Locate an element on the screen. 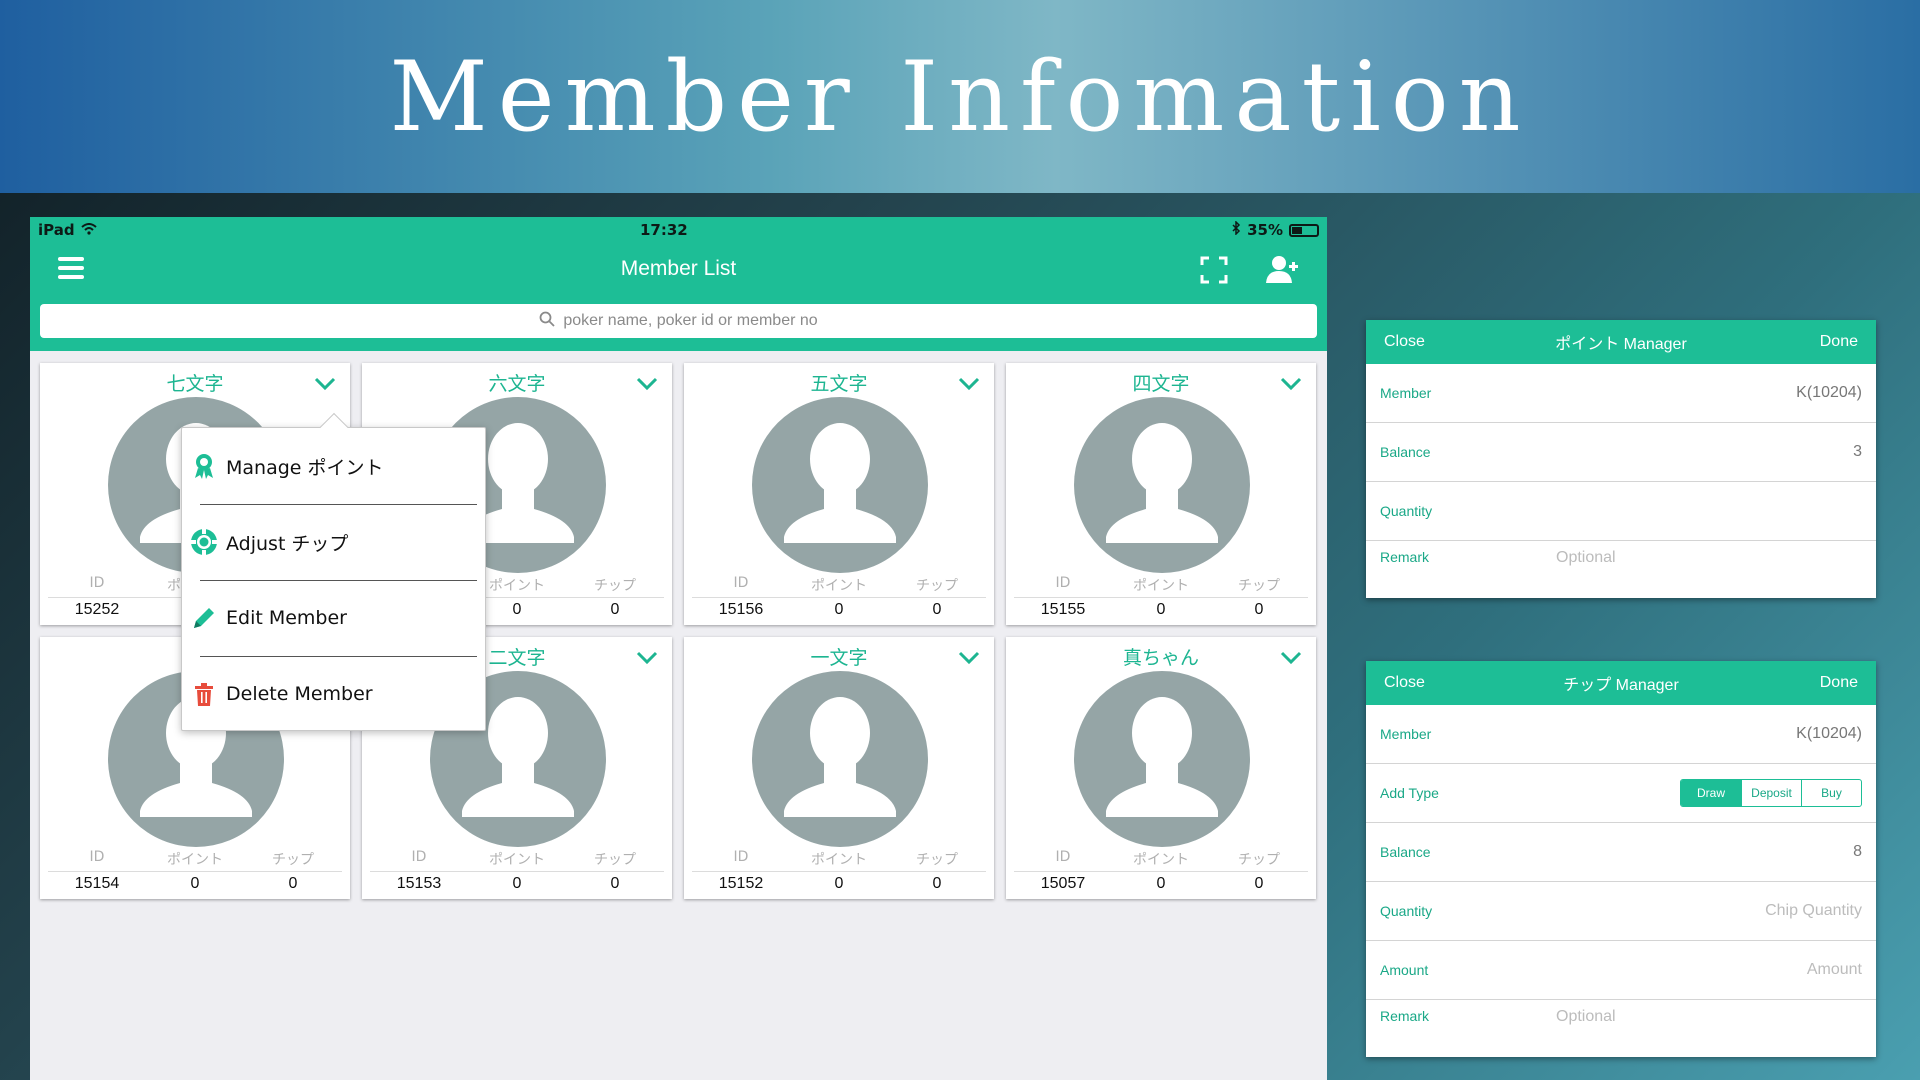 The width and height of the screenshot is (1920, 1080). menu-item-adjust-chip: Adjust チップ is located at coordinates (333, 542).